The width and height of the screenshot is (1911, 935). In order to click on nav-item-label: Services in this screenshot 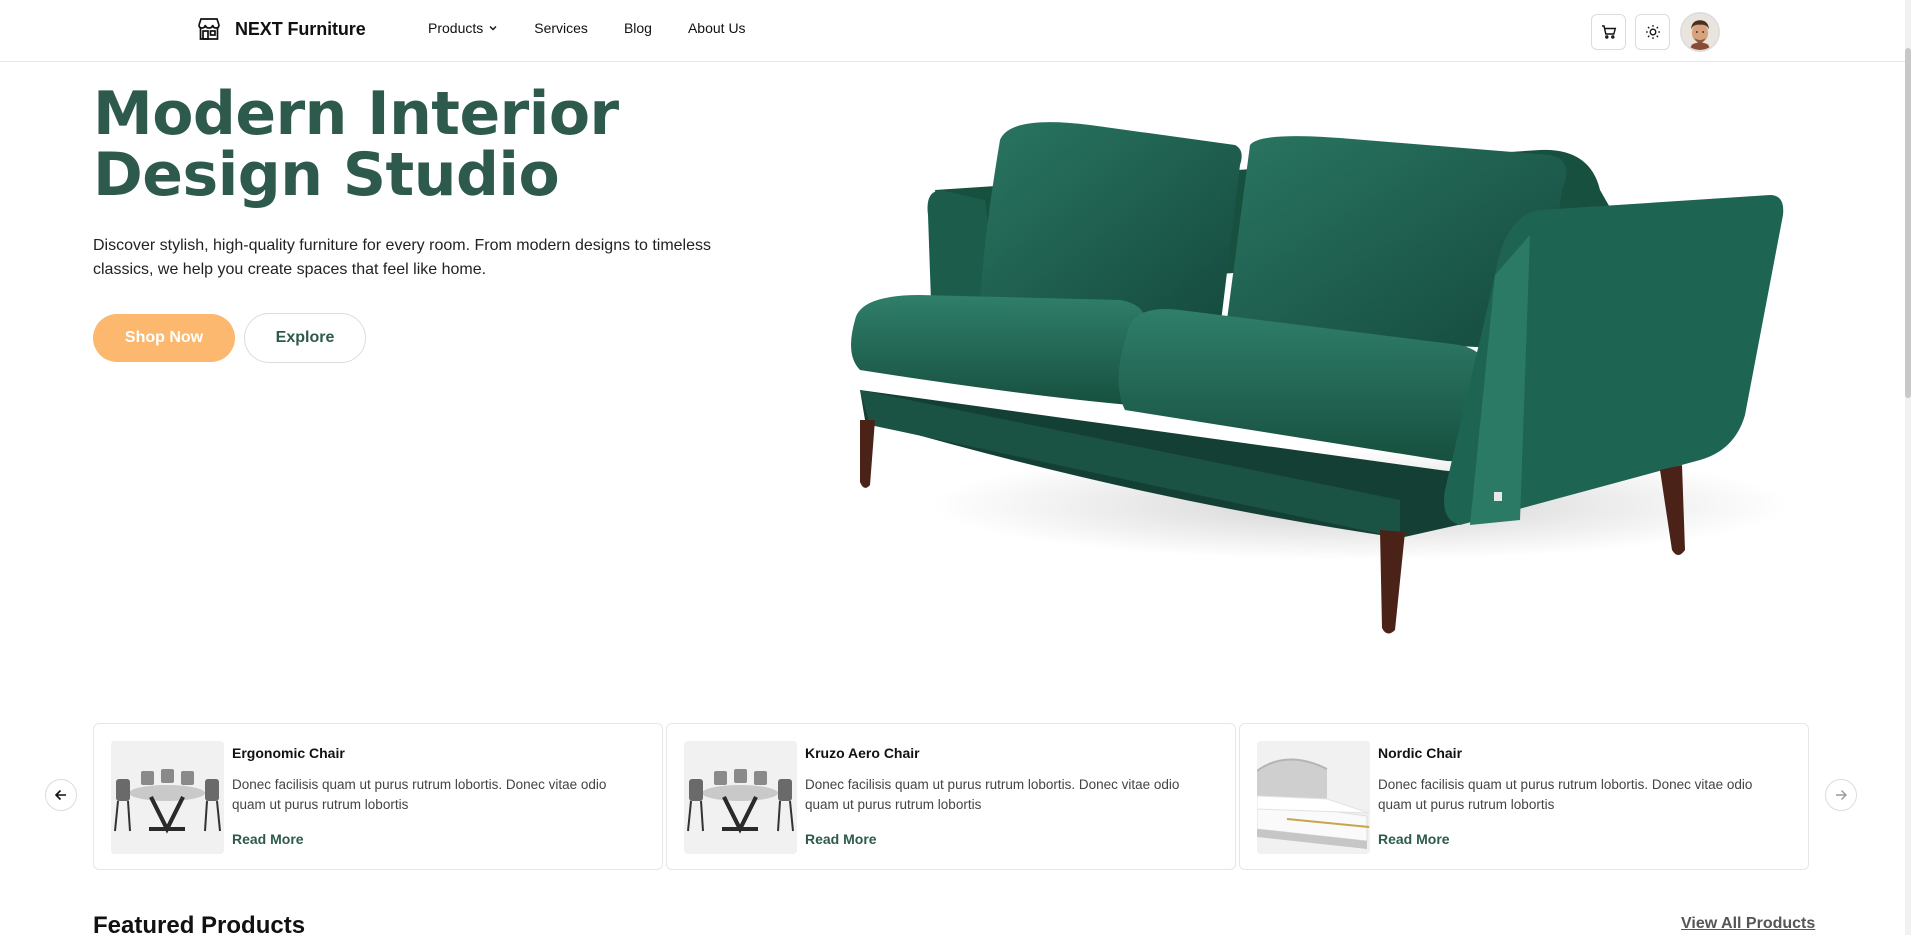, I will do `click(561, 28)`.